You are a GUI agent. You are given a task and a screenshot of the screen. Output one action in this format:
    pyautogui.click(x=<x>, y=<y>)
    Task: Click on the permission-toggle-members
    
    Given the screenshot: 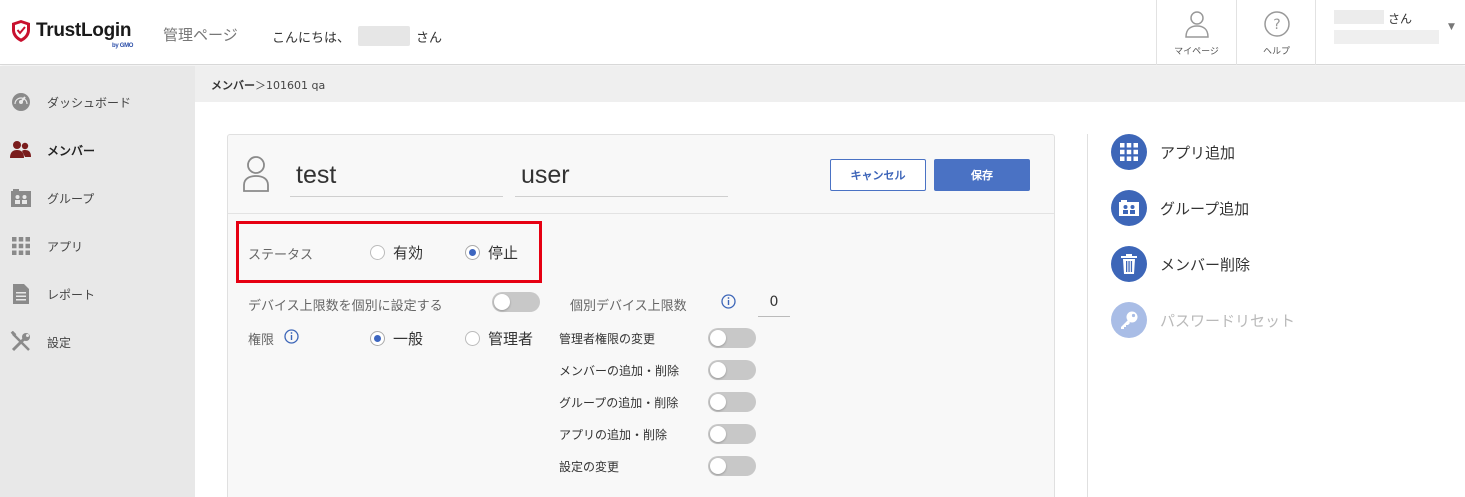 What is the action you would take?
    pyautogui.click(x=732, y=370)
    